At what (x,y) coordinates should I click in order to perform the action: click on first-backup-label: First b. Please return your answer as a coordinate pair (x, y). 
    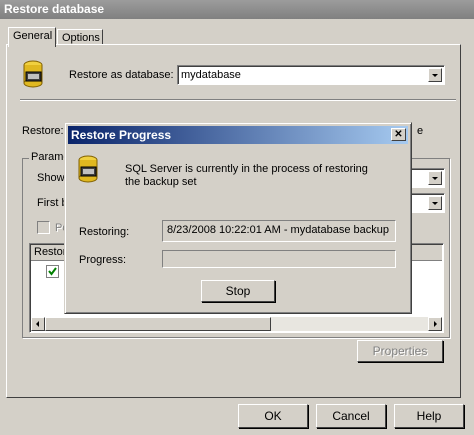
    Looking at the image, I should click on (52, 203).